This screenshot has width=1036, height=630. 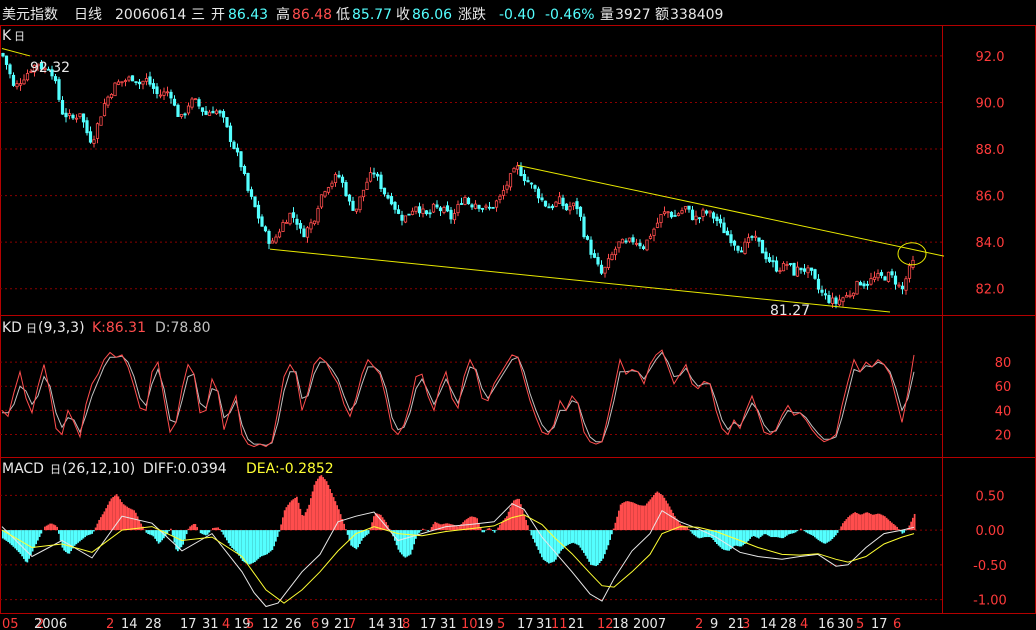 What do you see at coordinates (31, 328) in the screenshot?
I see `kd-panel-collapse-icon: 日` at bounding box center [31, 328].